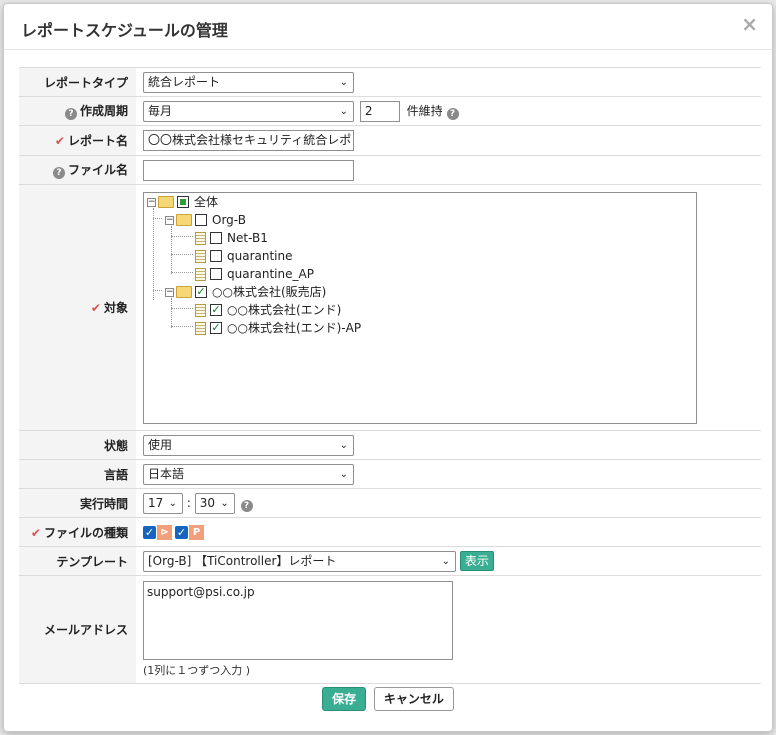 The image size is (776, 735). What do you see at coordinates (197, 670) in the screenshot?
I see `email-hint: (1列に１つずつ入力 )` at bounding box center [197, 670].